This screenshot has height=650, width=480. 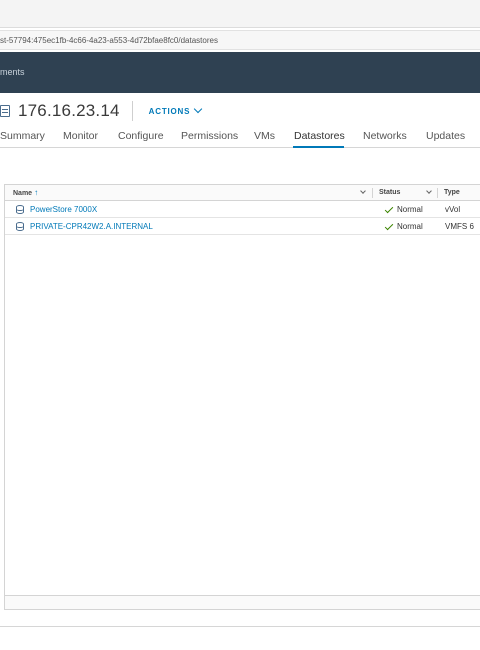 I want to click on type-text: VMFS 6, so click(x=459, y=226).